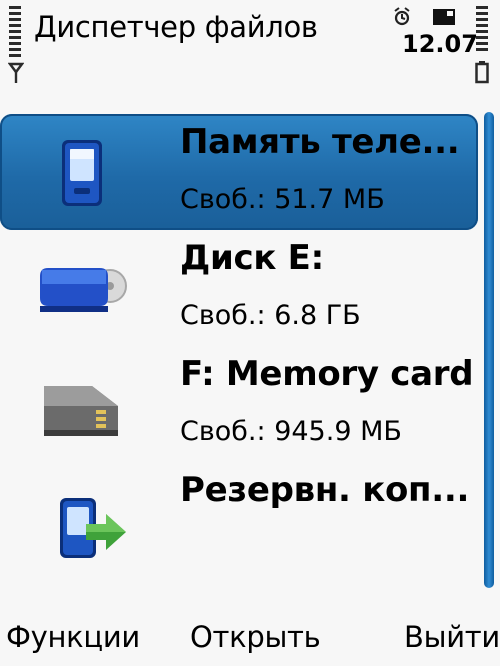  Describe the element at coordinates (16, 72) in the screenshot. I see `antenna-icon` at that location.